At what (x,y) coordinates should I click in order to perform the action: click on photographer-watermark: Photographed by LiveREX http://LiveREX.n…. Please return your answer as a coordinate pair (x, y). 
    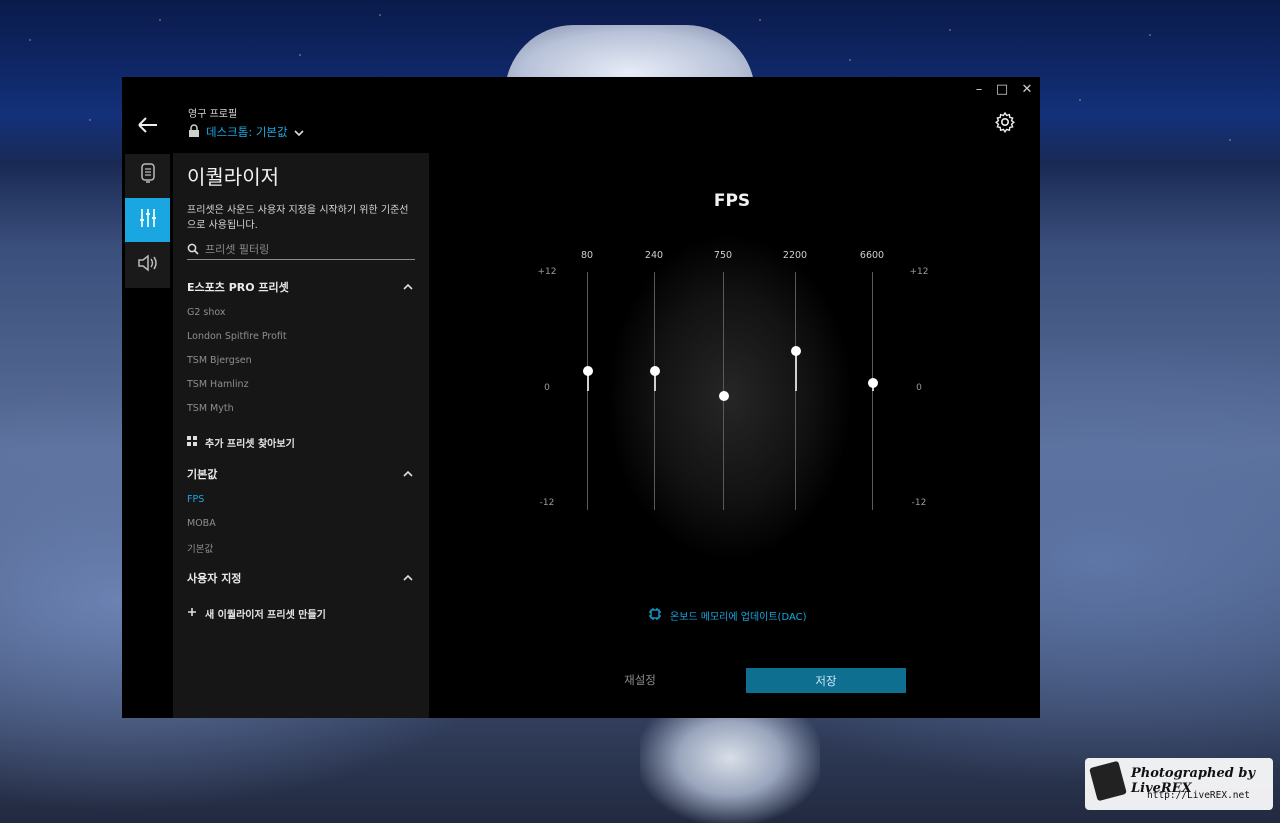
    Looking at the image, I should click on (1179, 784).